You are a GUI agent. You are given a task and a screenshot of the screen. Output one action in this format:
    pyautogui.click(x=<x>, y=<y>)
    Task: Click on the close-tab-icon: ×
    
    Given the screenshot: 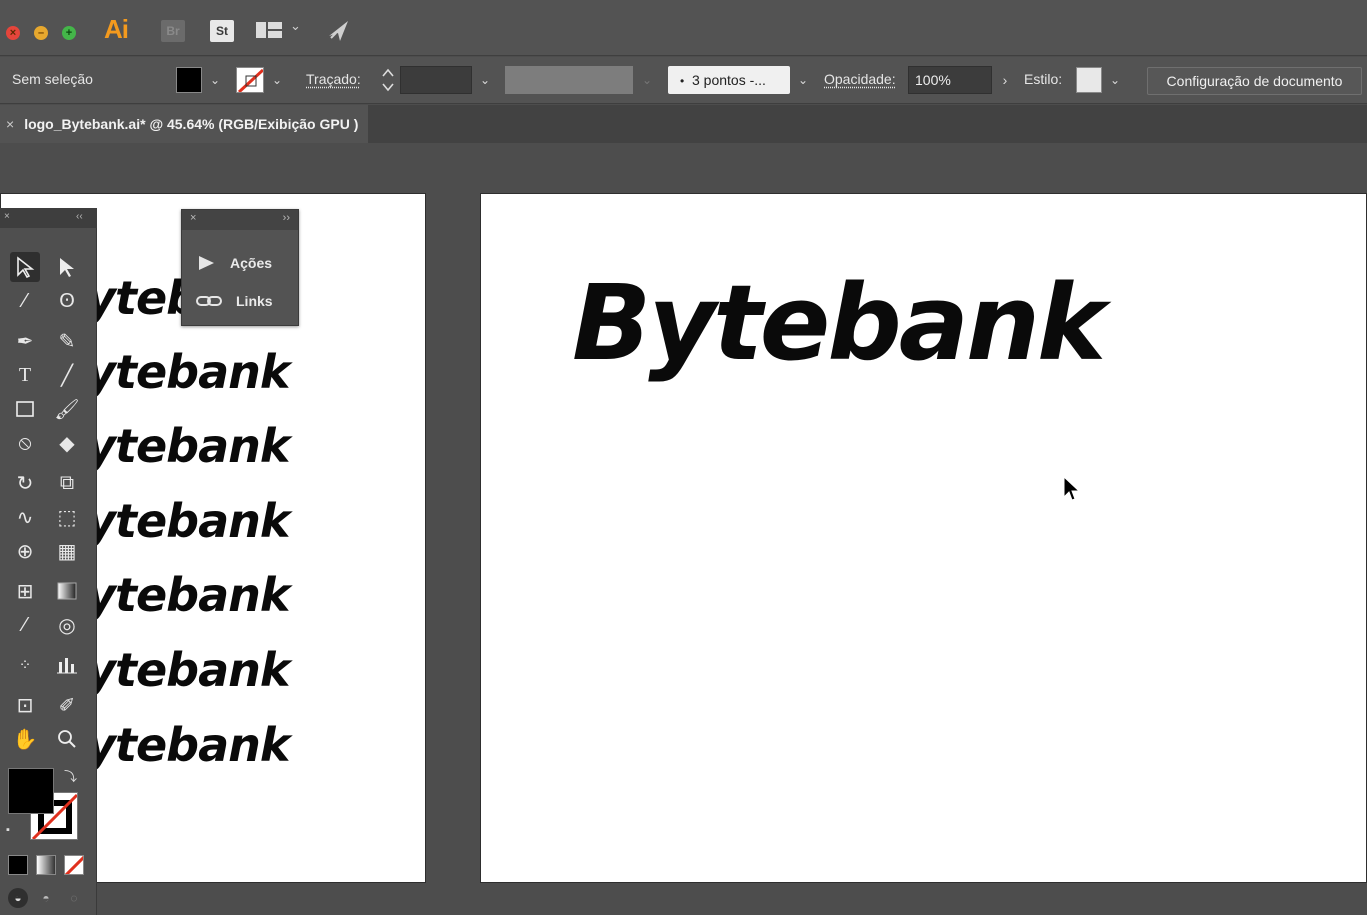 What is the action you would take?
    pyautogui.click(x=10, y=124)
    